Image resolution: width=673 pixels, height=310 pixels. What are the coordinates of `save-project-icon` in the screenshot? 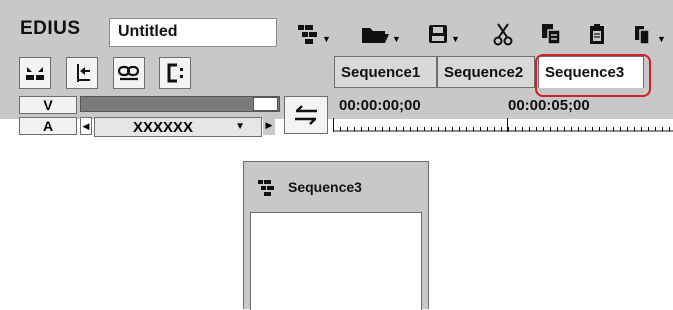 It's located at (438, 34).